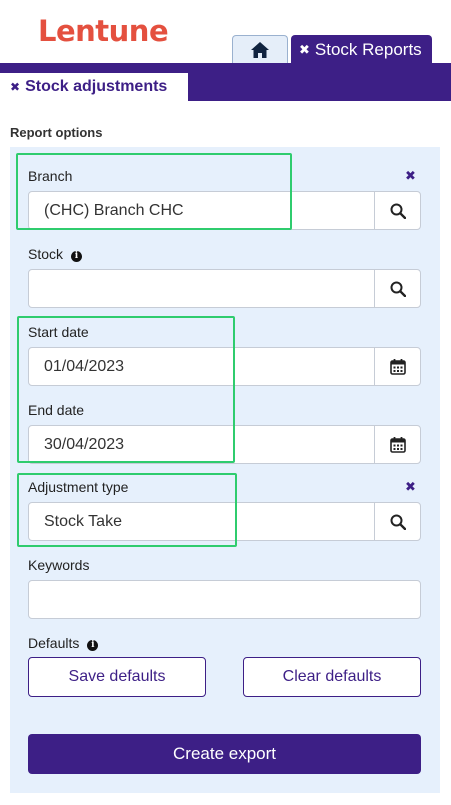 This screenshot has height=805, width=451. I want to click on stock-label: Stock i, so click(55, 254).